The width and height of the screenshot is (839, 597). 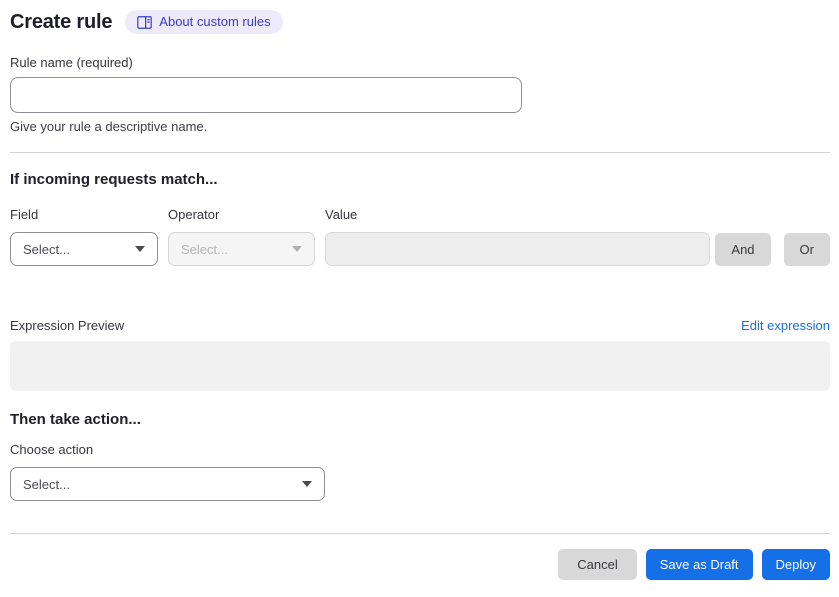 I want to click on value-column: Value, so click(x=517, y=236).